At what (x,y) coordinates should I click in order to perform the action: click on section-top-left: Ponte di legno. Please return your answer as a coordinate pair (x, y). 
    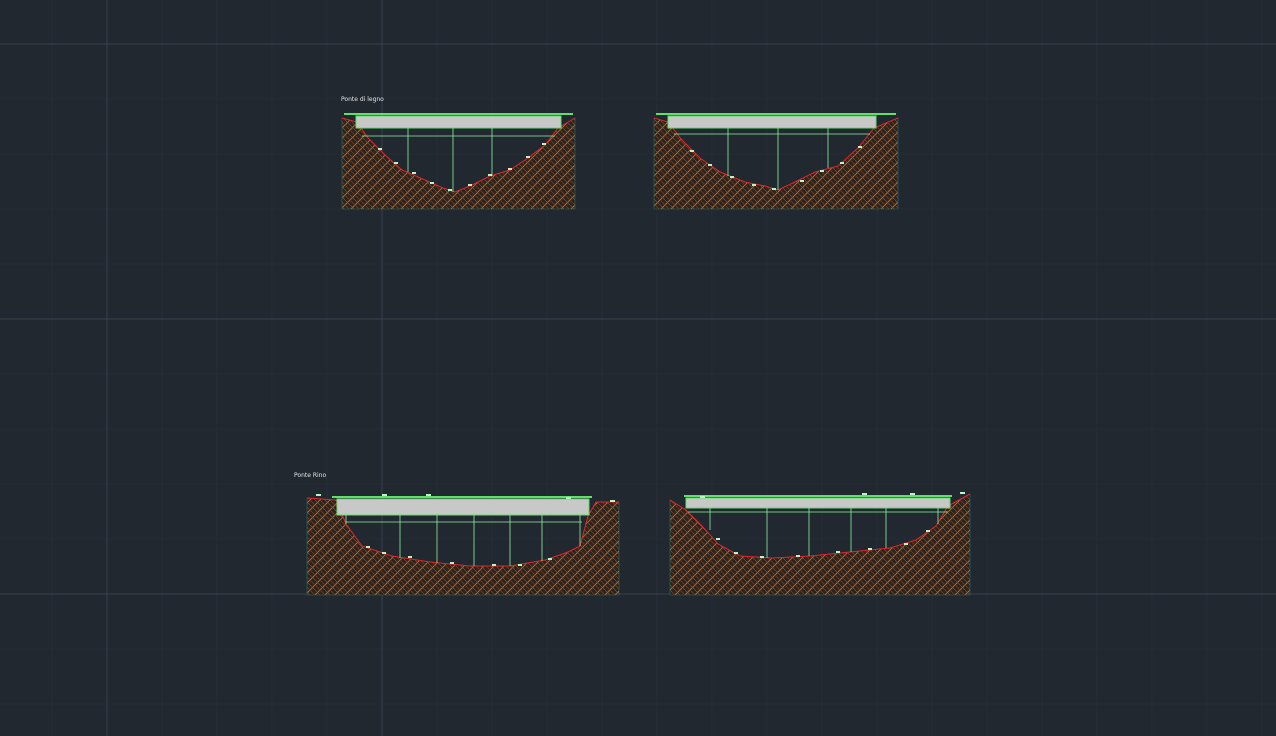
    Looking at the image, I should click on (458, 153).